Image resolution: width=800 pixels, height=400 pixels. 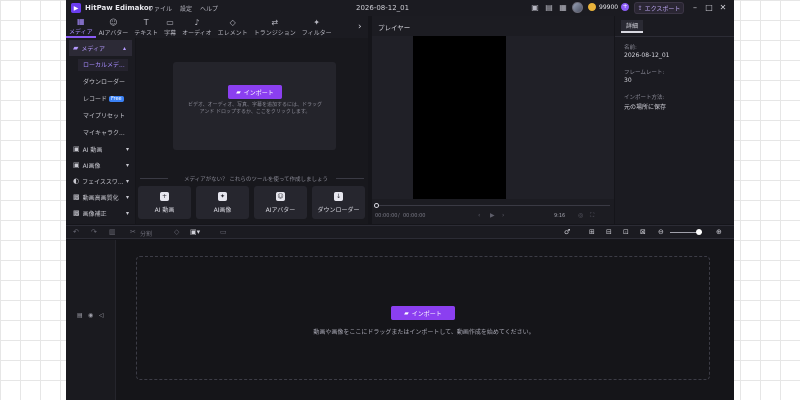 I want to click on tab-ai-avatar: ☺ AIアバター, so click(x=114, y=27).